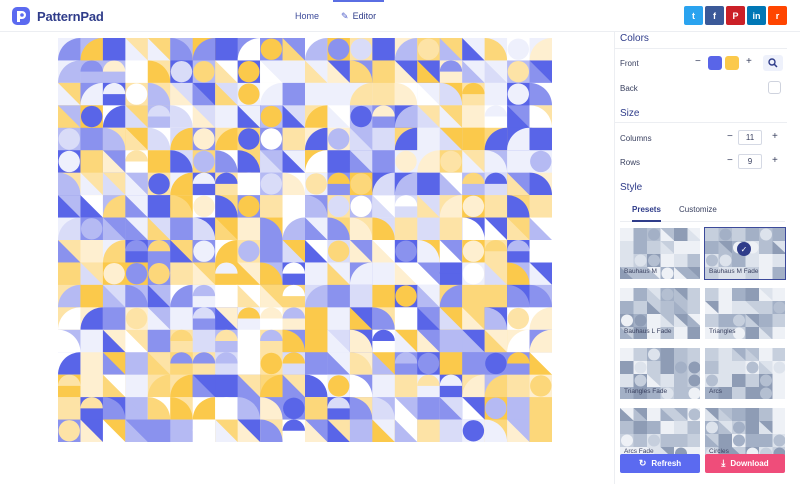 Image resolution: width=800 pixels, height=484 pixels. I want to click on style-tabs: Presets Customize, so click(702, 210).